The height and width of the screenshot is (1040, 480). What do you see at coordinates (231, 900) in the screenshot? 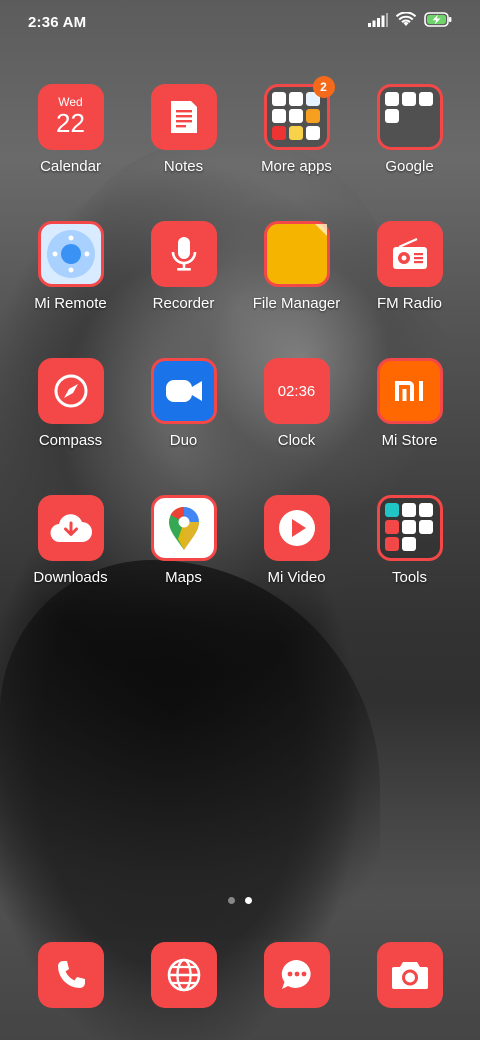
I see `page-dot` at bounding box center [231, 900].